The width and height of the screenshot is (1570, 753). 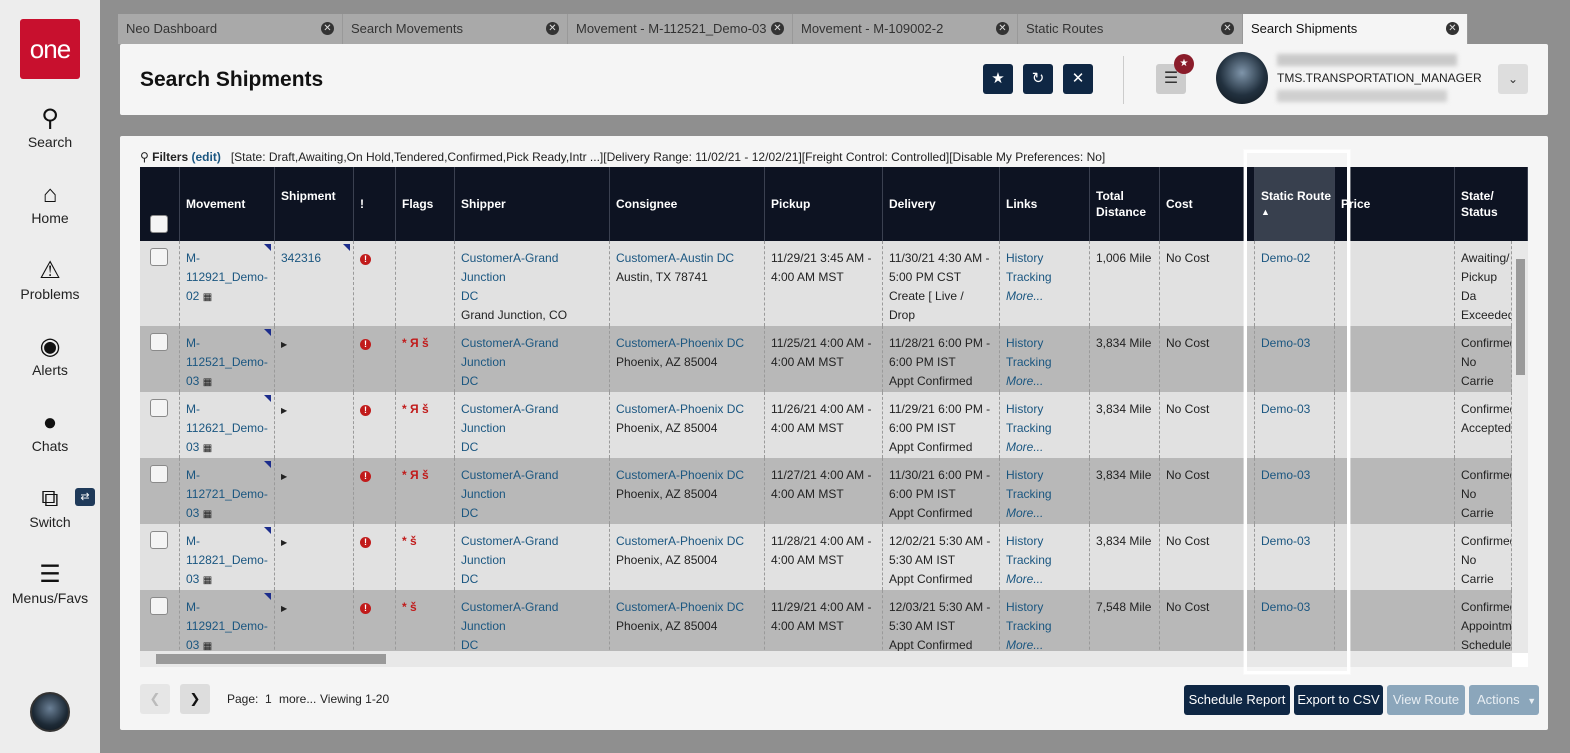 I want to click on tab-search-shipments: Search Shipments ✕, so click(x=1355, y=29).